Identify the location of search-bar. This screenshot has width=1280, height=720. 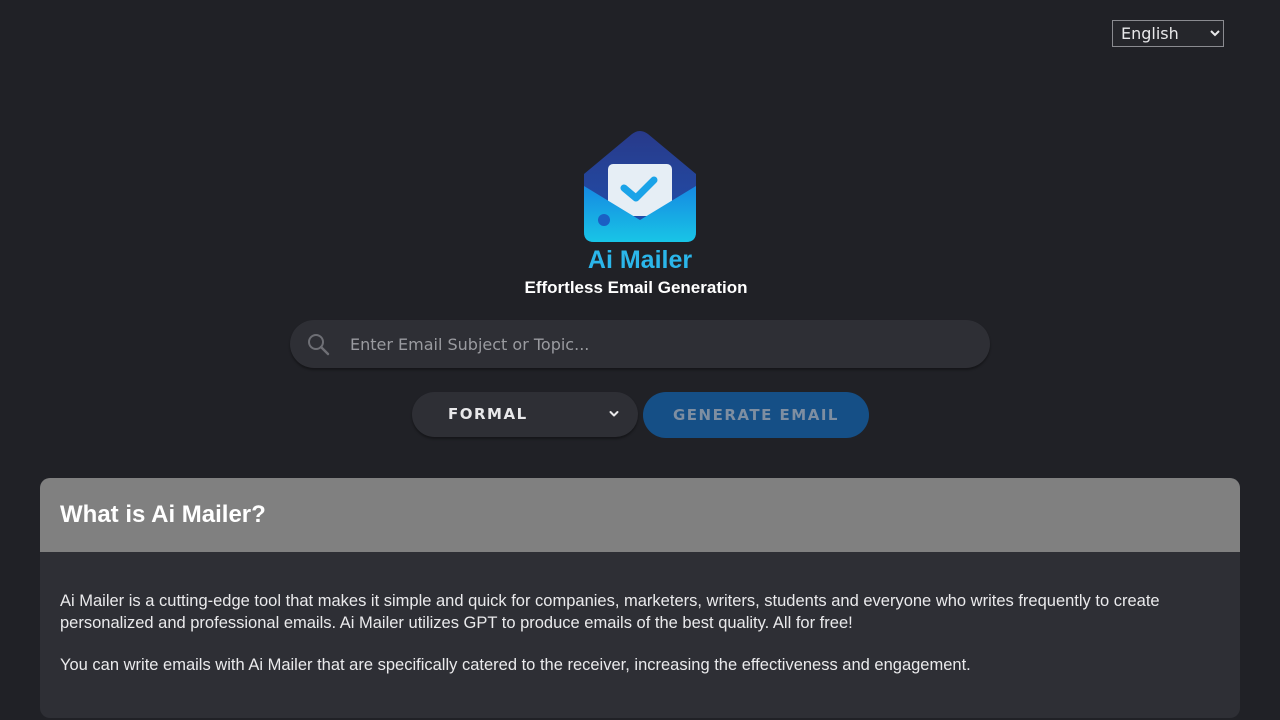
(640, 344).